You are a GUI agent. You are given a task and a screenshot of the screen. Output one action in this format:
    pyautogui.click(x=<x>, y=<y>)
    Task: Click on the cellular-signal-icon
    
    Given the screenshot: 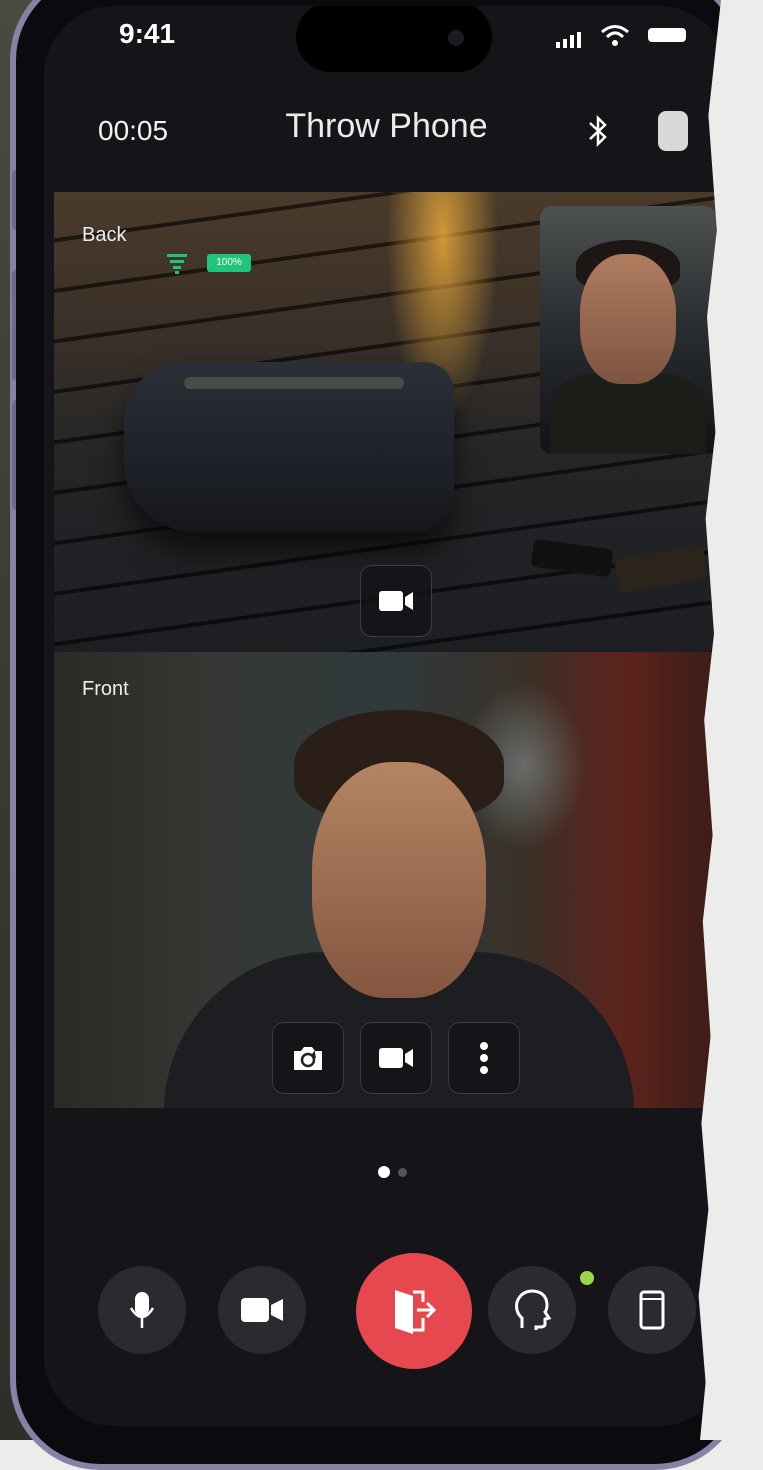 What is the action you would take?
    pyautogui.click(x=568, y=40)
    